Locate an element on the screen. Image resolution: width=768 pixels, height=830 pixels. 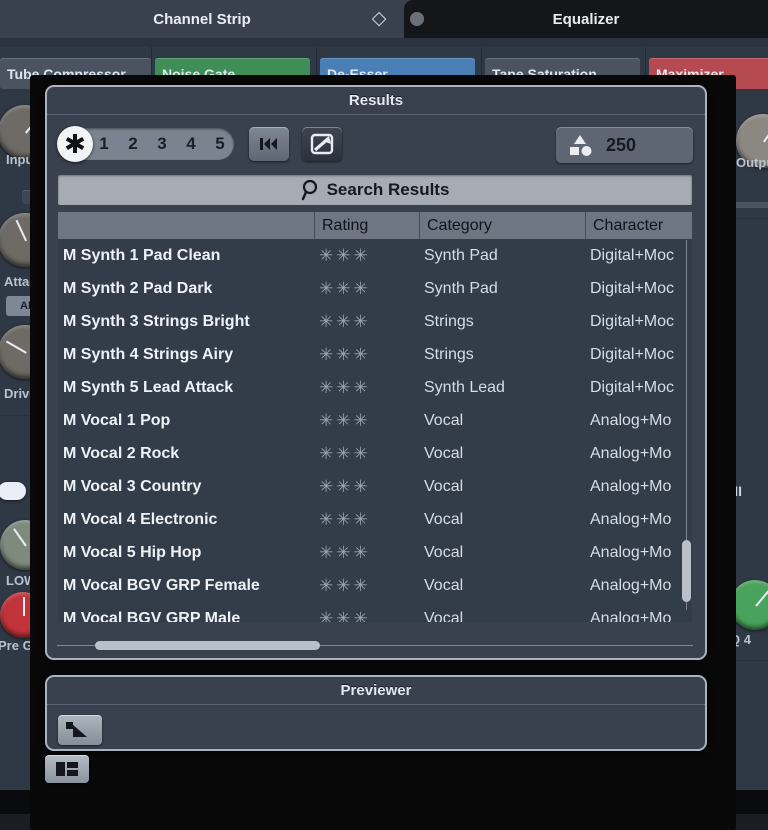
results-table-header: Rating Category Character is located at coordinates (375, 225).